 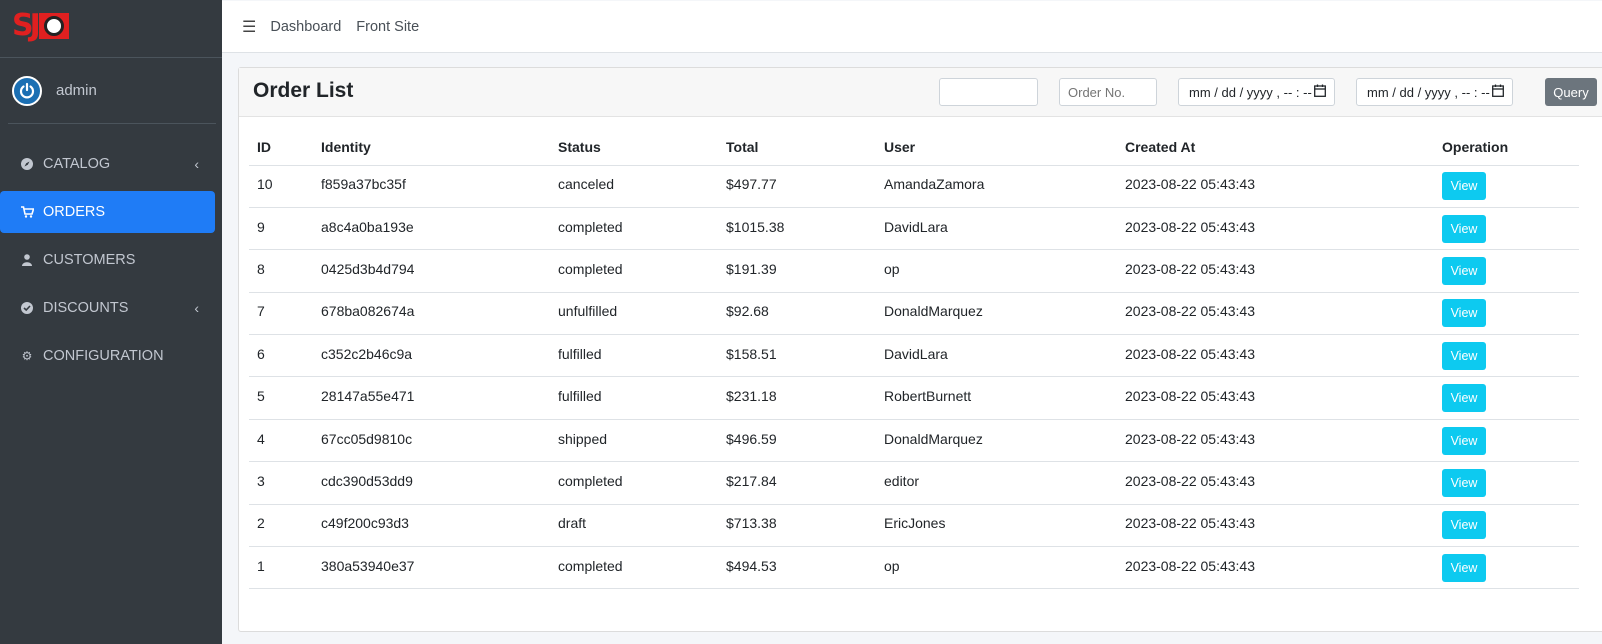 What do you see at coordinates (281, 356) in the screenshot?
I see `cell-id: 6` at bounding box center [281, 356].